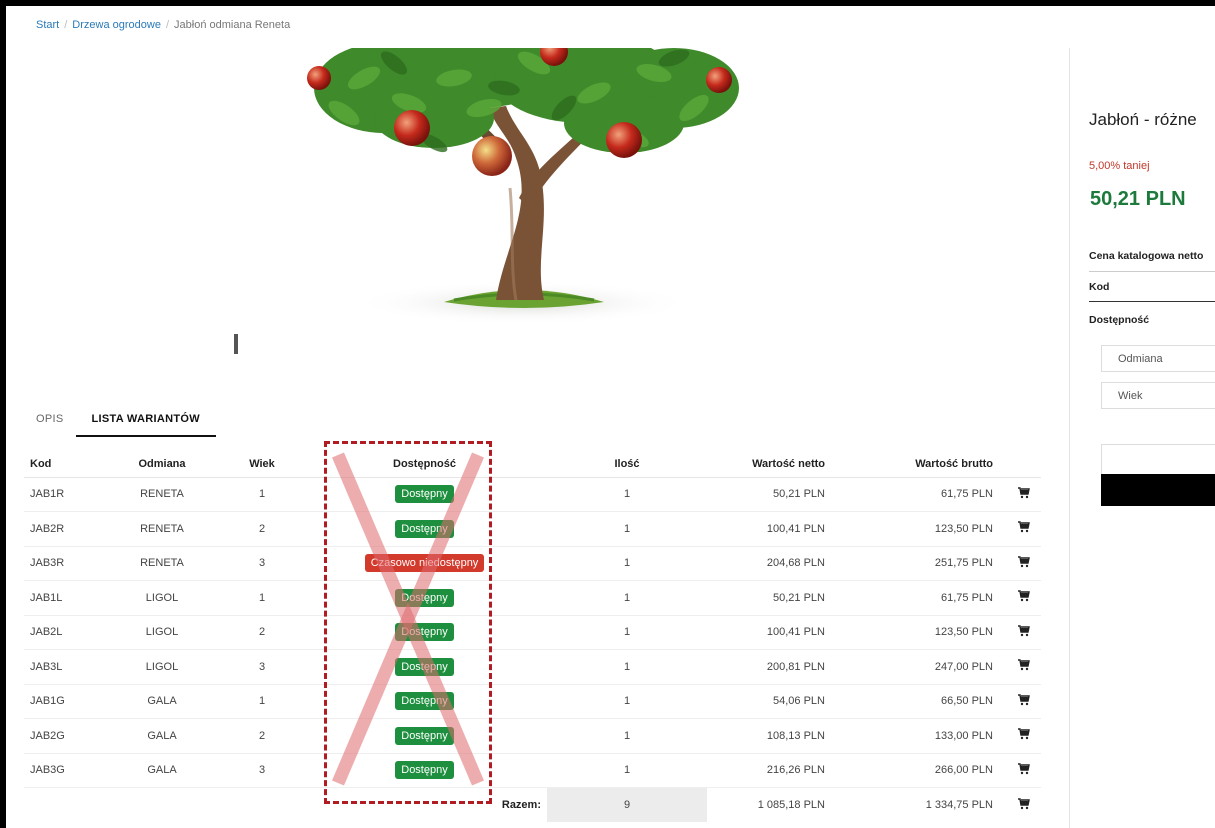 Image resolution: width=1215 pixels, height=828 pixels. Describe the element at coordinates (1138, 199) in the screenshot. I see `product-price: 50,21 PLN` at that location.